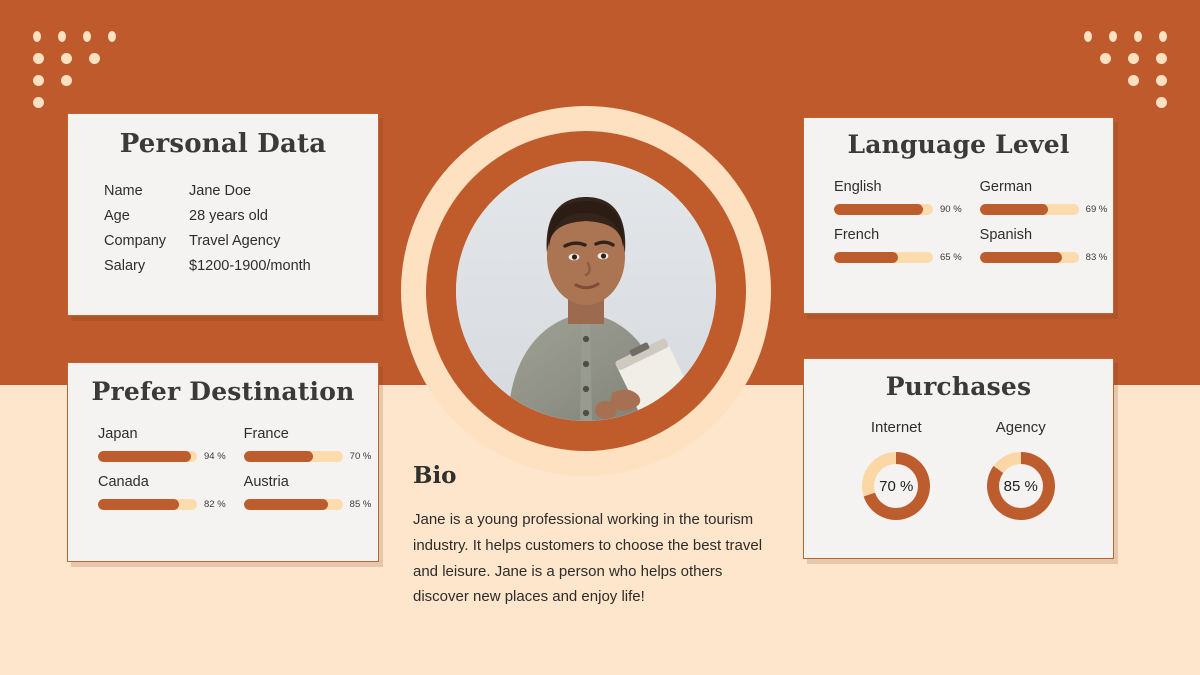 Image resolution: width=1200 pixels, height=675 pixels. Describe the element at coordinates (898, 197) in the screenshot. I see `progress-bar-item: English 90 %` at that location.